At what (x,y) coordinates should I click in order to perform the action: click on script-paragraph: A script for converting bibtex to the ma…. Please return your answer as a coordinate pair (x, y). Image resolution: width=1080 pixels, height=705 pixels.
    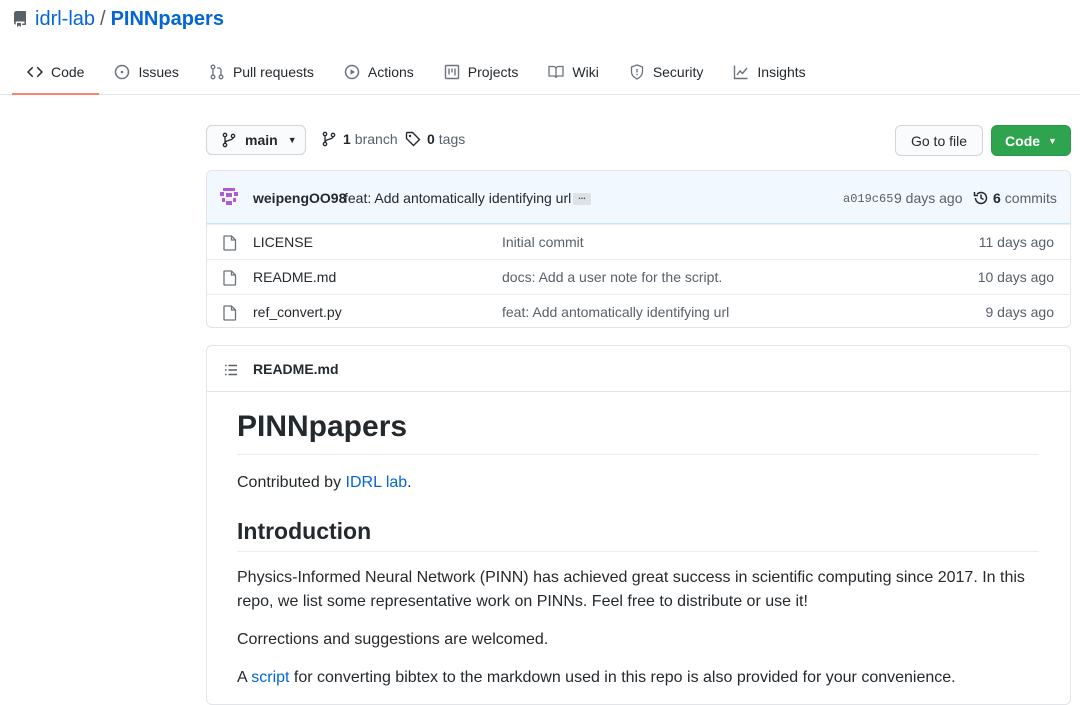
    Looking at the image, I should click on (638, 678).